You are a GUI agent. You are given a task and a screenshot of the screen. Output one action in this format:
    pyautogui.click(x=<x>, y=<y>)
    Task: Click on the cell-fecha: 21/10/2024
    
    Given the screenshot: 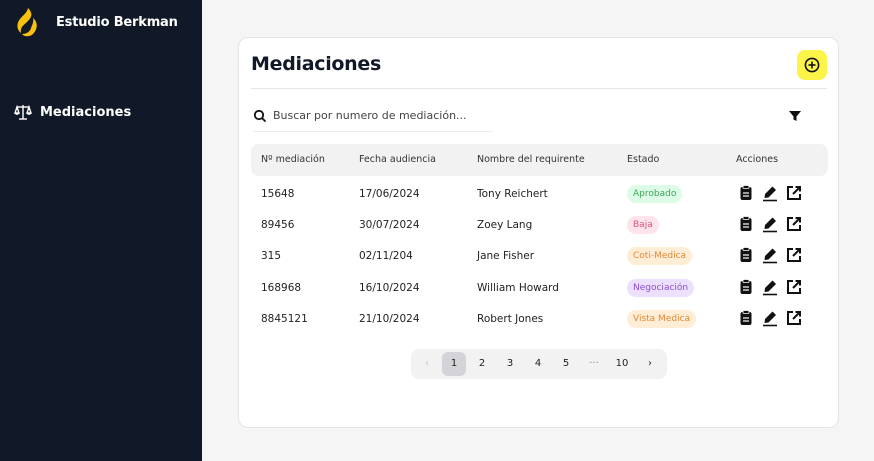 What is the action you would take?
    pyautogui.click(x=389, y=319)
    